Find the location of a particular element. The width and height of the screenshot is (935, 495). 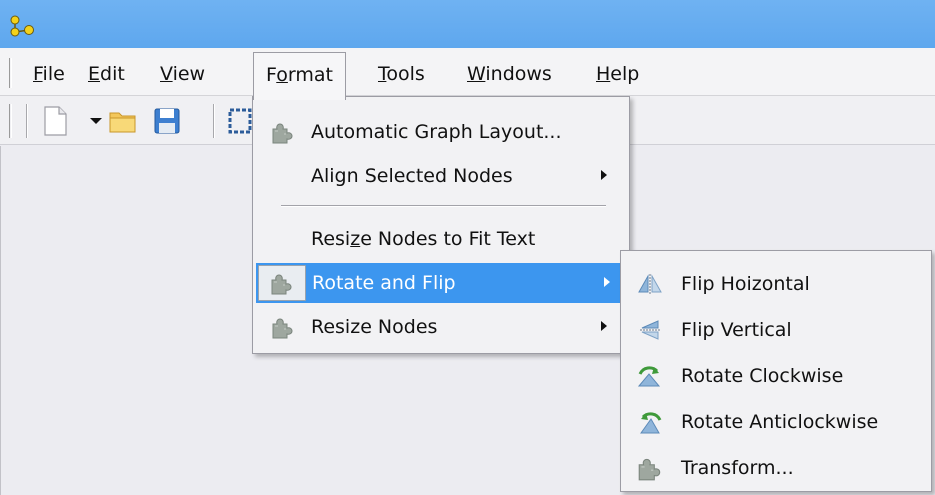

folder-open-icon is located at coordinates (123, 121).